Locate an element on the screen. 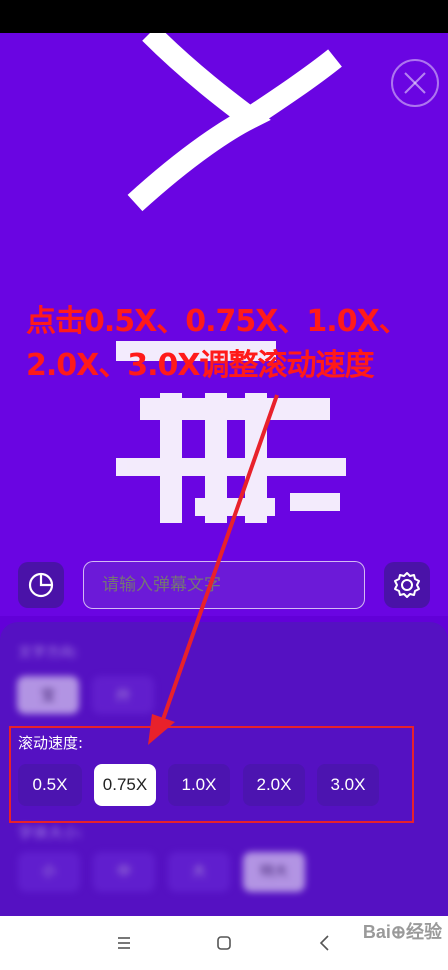 This screenshot has width=448, height=970. direction-option-horizontal: 宝 is located at coordinates (48, 695).